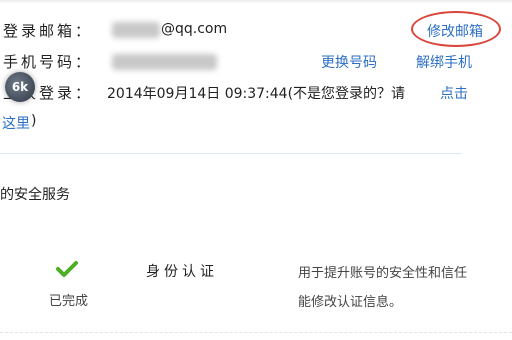 Image resolution: width=512 pixels, height=340 pixels. What do you see at coordinates (350, 302) in the screenshot?
I see `identity-verification-desc-line2: 能修改认证信息。` at bounding box center [350, 302].